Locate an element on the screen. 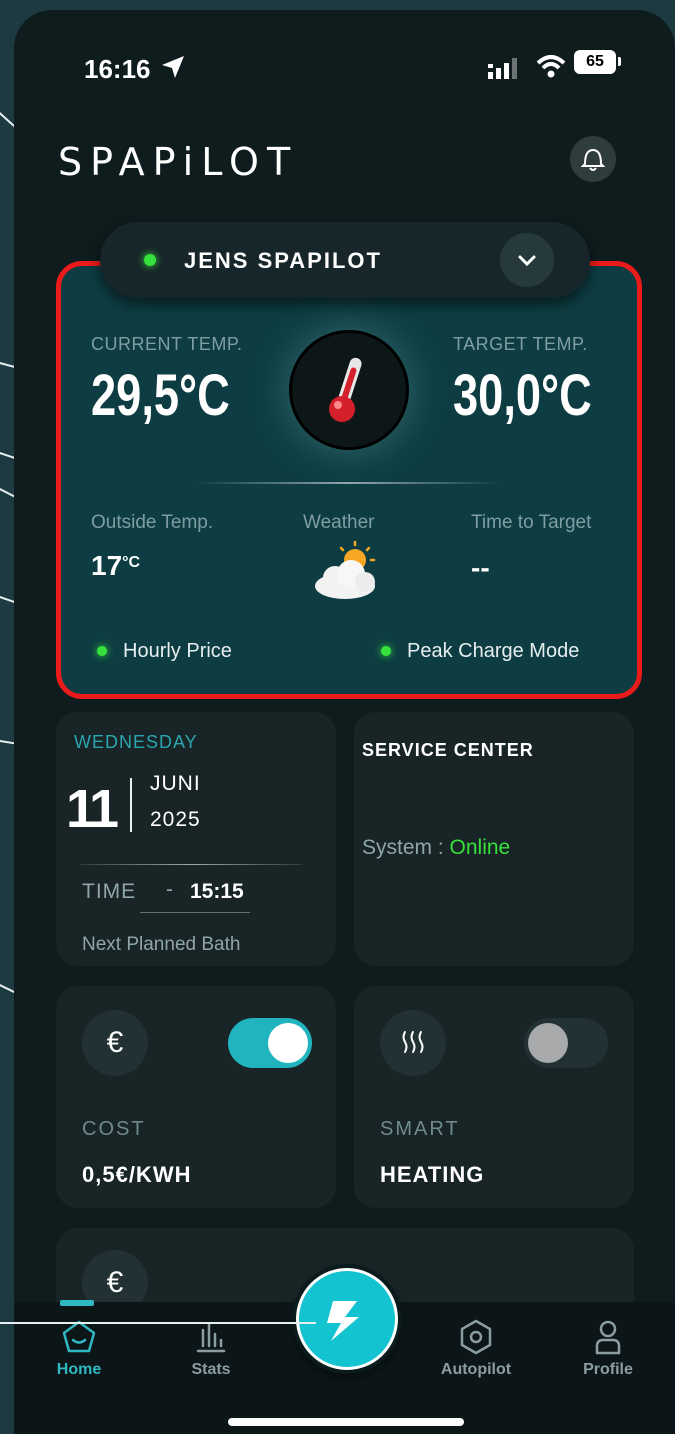 This screenshot has width=675, height=1434. outside-temp-label: Outside Temp. is located at coordinates (152, 522).